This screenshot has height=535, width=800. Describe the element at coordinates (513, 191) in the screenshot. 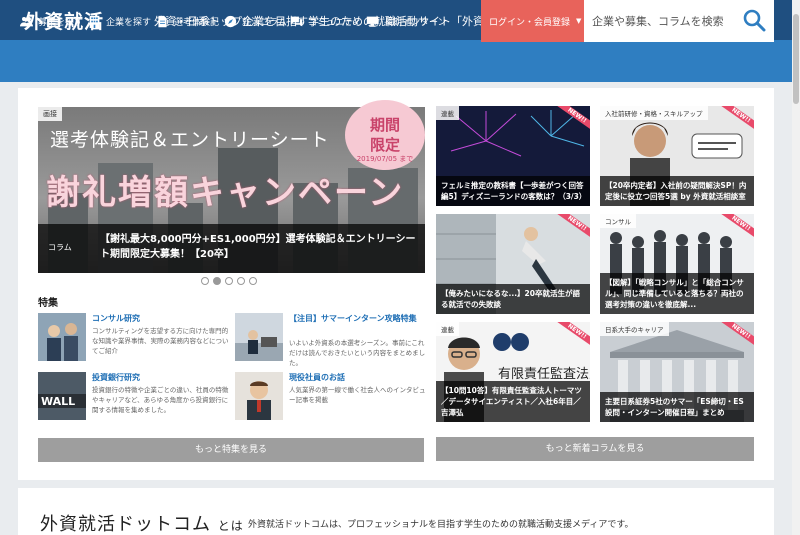

I see `card-title: フェルミ推定の教科書【一歩差がつく回答編5】ディズニーランドの客数は？（3/3）` at that location.